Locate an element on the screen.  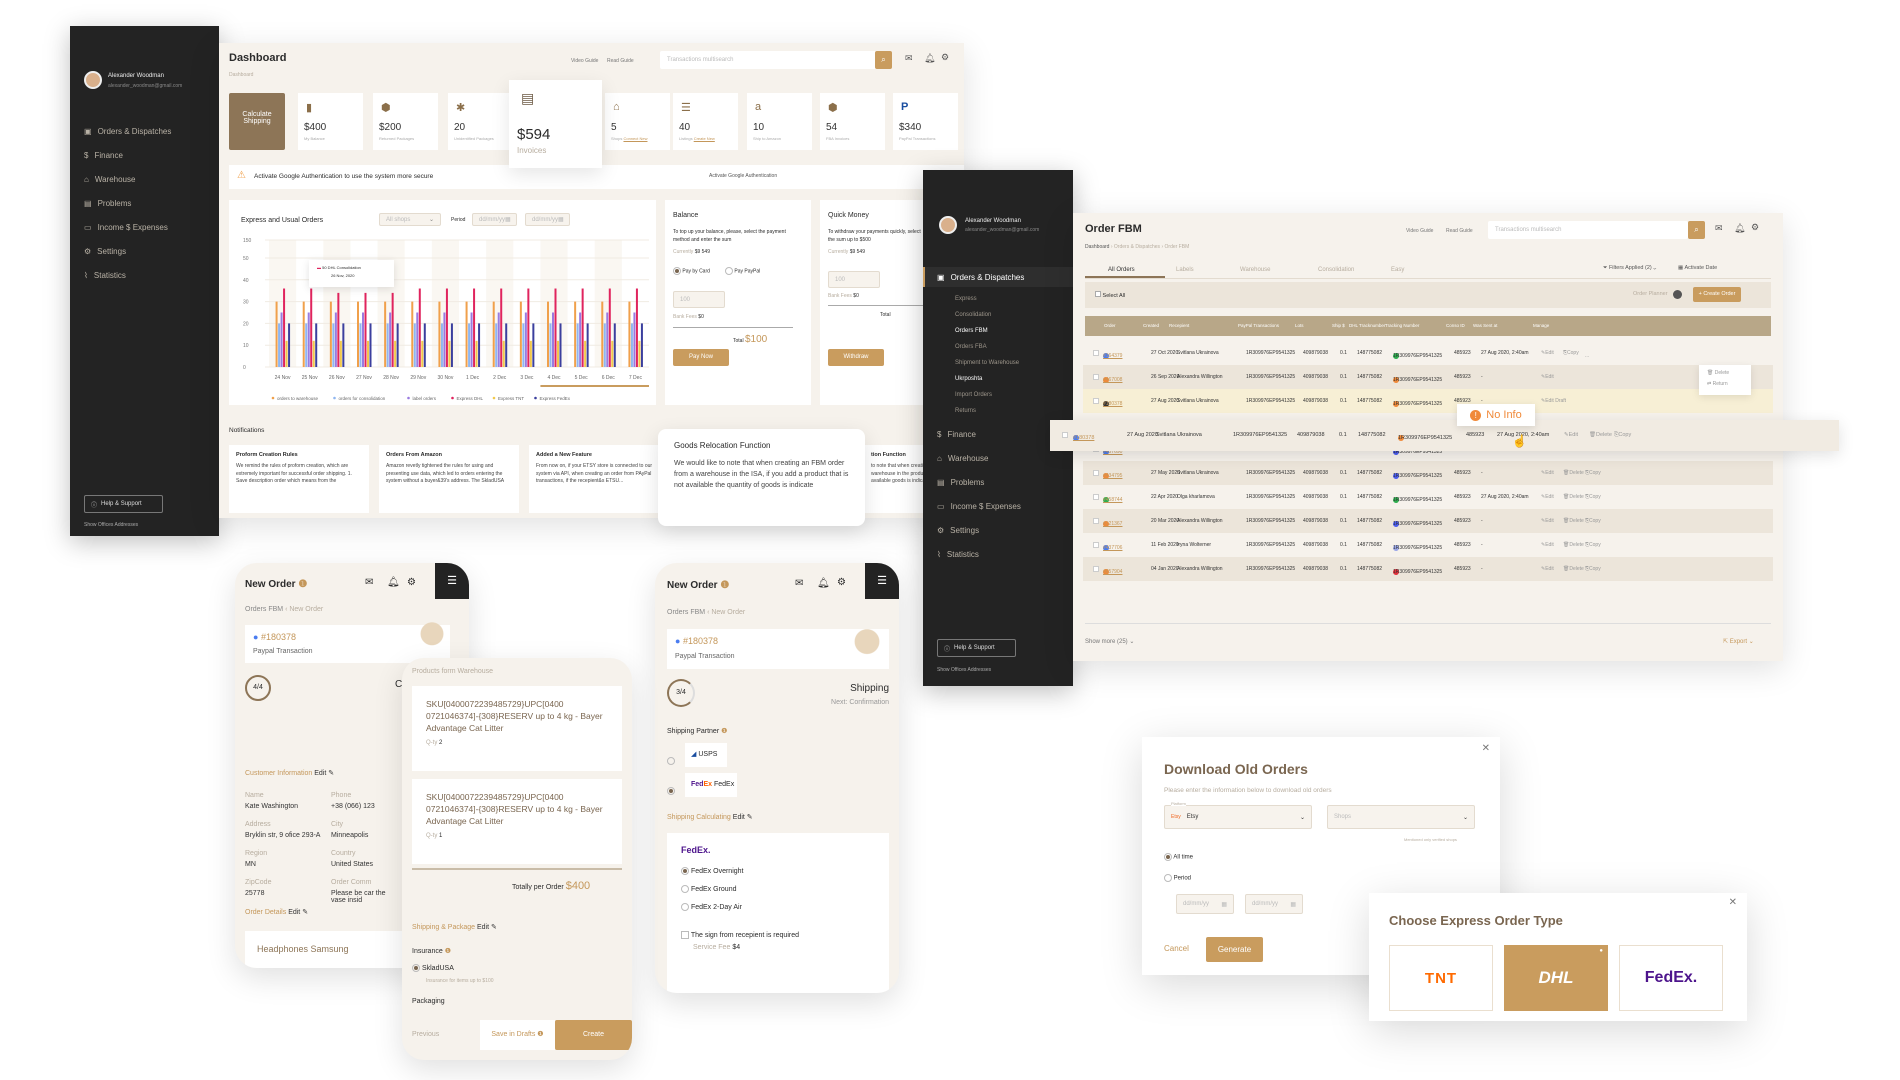
select-all-checkbox: Select All is located at coordinates (1110, 295).